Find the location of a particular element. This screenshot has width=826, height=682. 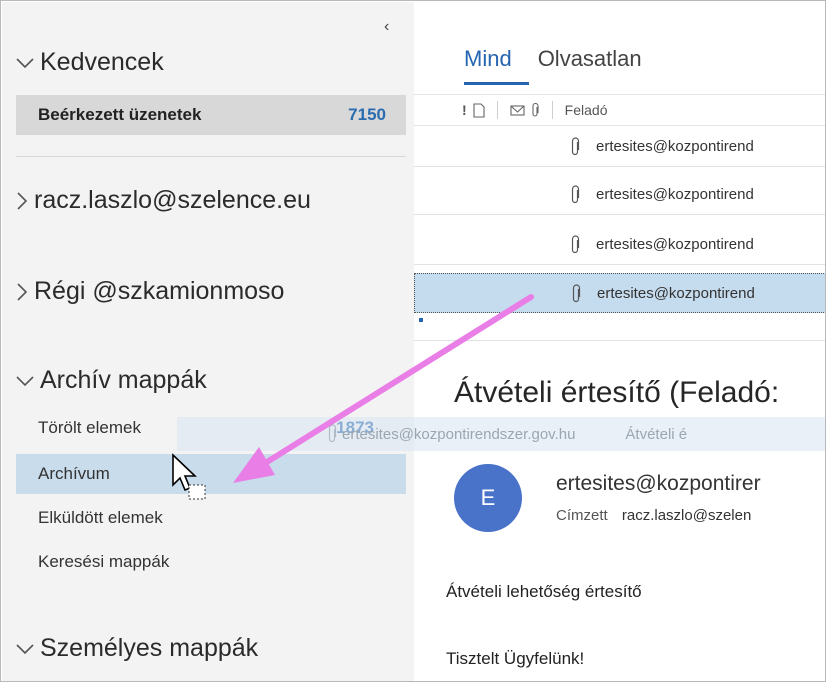

column-header-from: Feladó is located at coordinates (583, 110).